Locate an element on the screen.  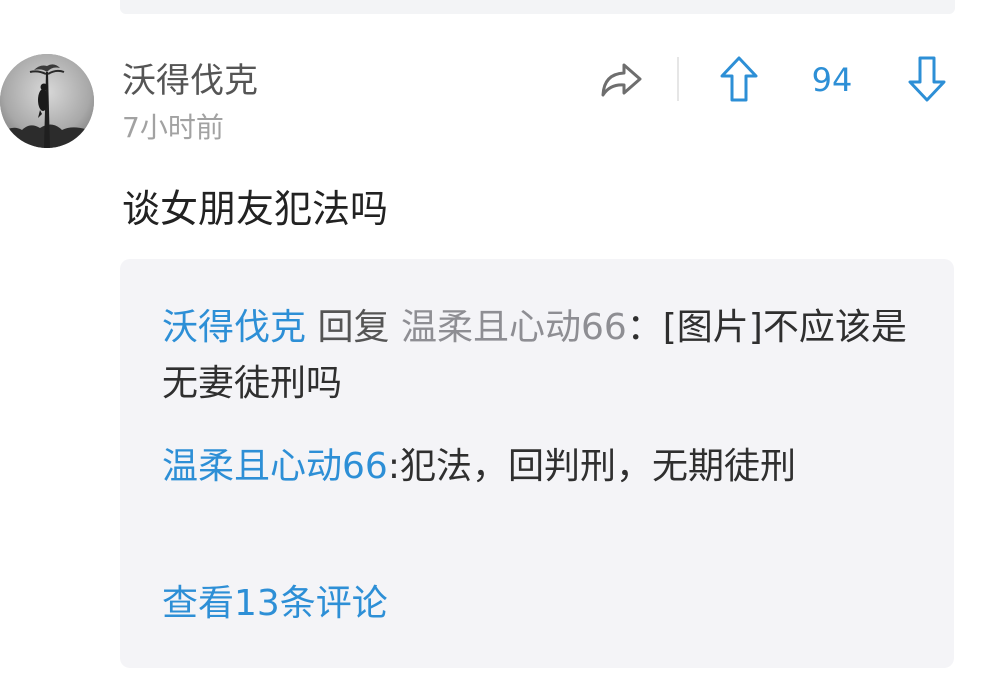
comment-author: 沃得伐克 is located at coordinates (190, 81).